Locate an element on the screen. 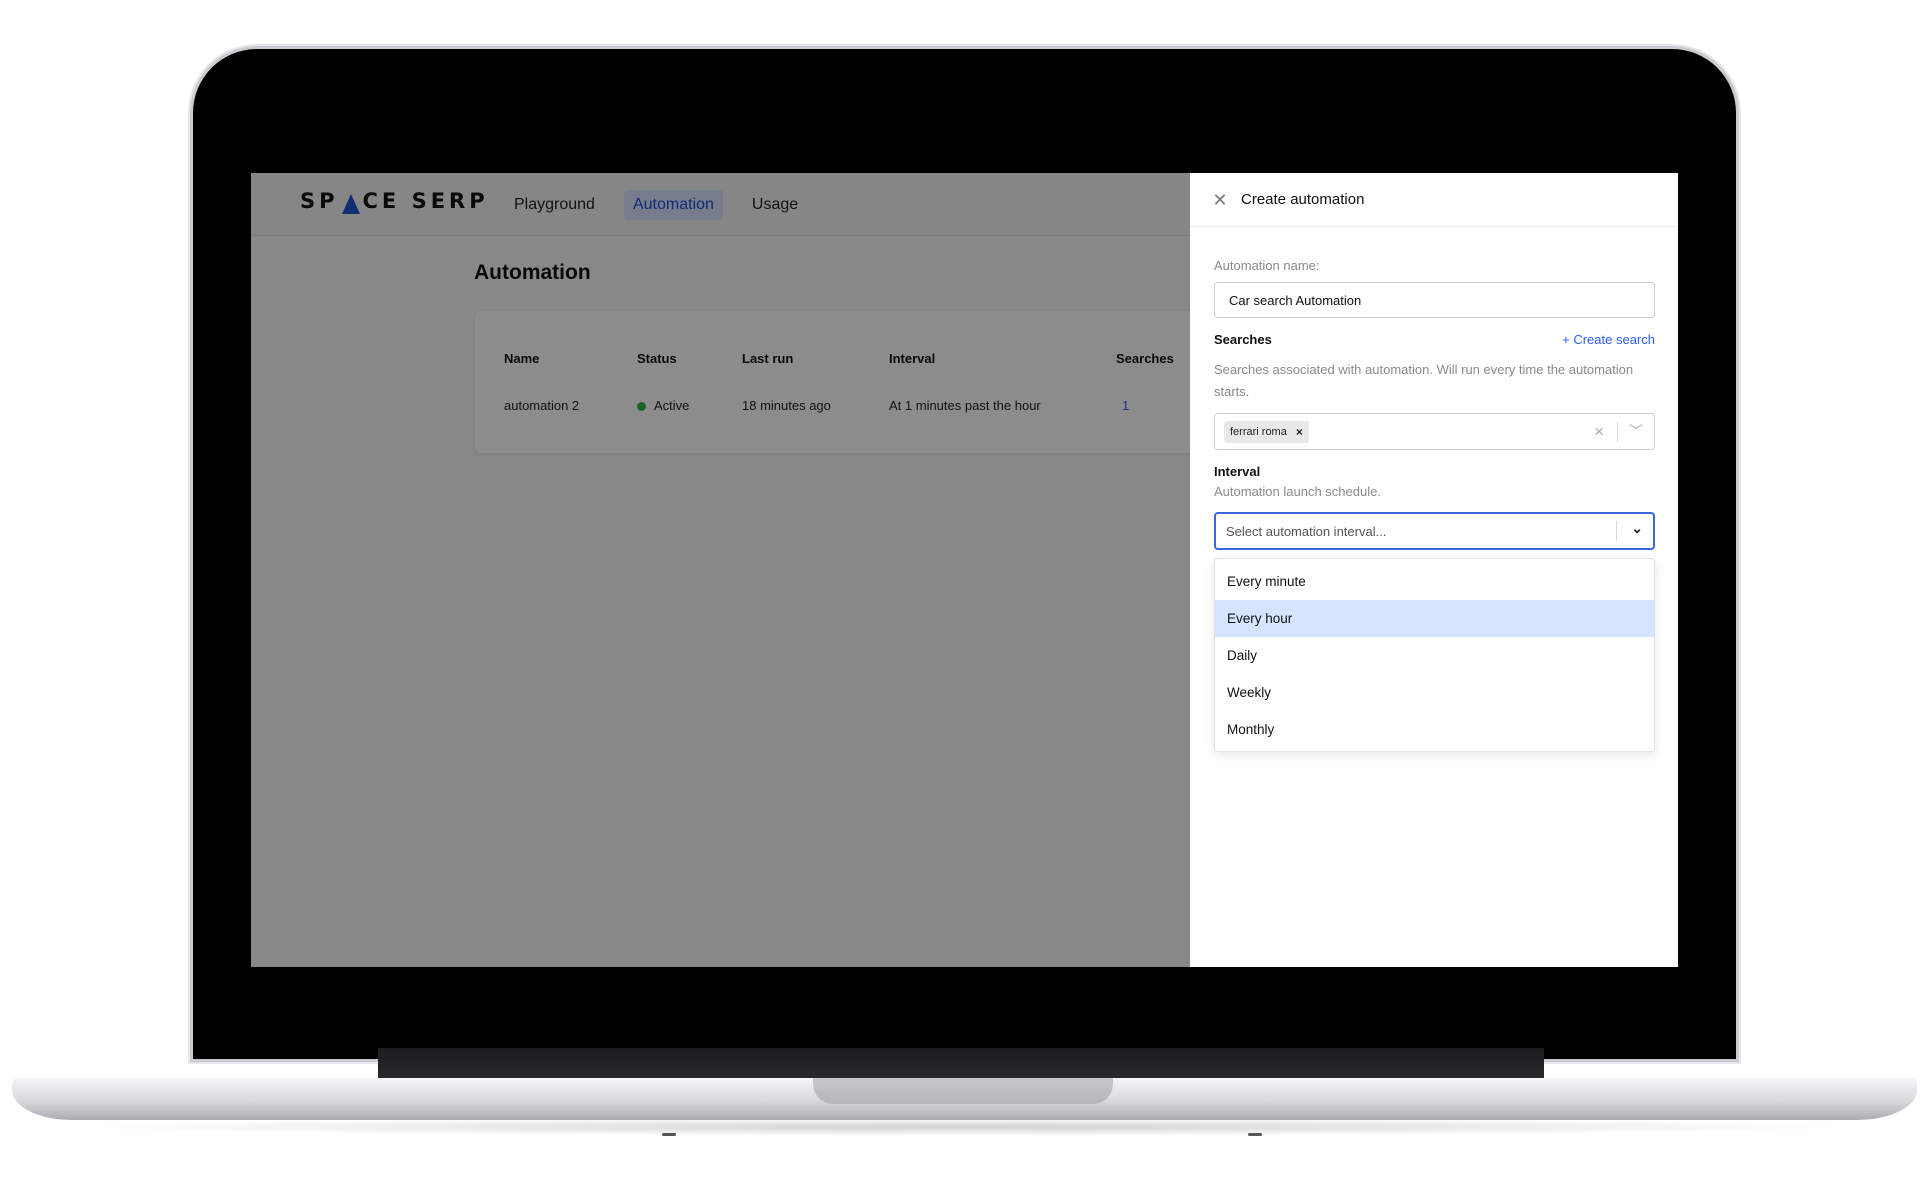 The height and width of the screenshot is (1200, 1920). interval-select: Select automation interval... ⌄ is located at coordinates (1434, 531).